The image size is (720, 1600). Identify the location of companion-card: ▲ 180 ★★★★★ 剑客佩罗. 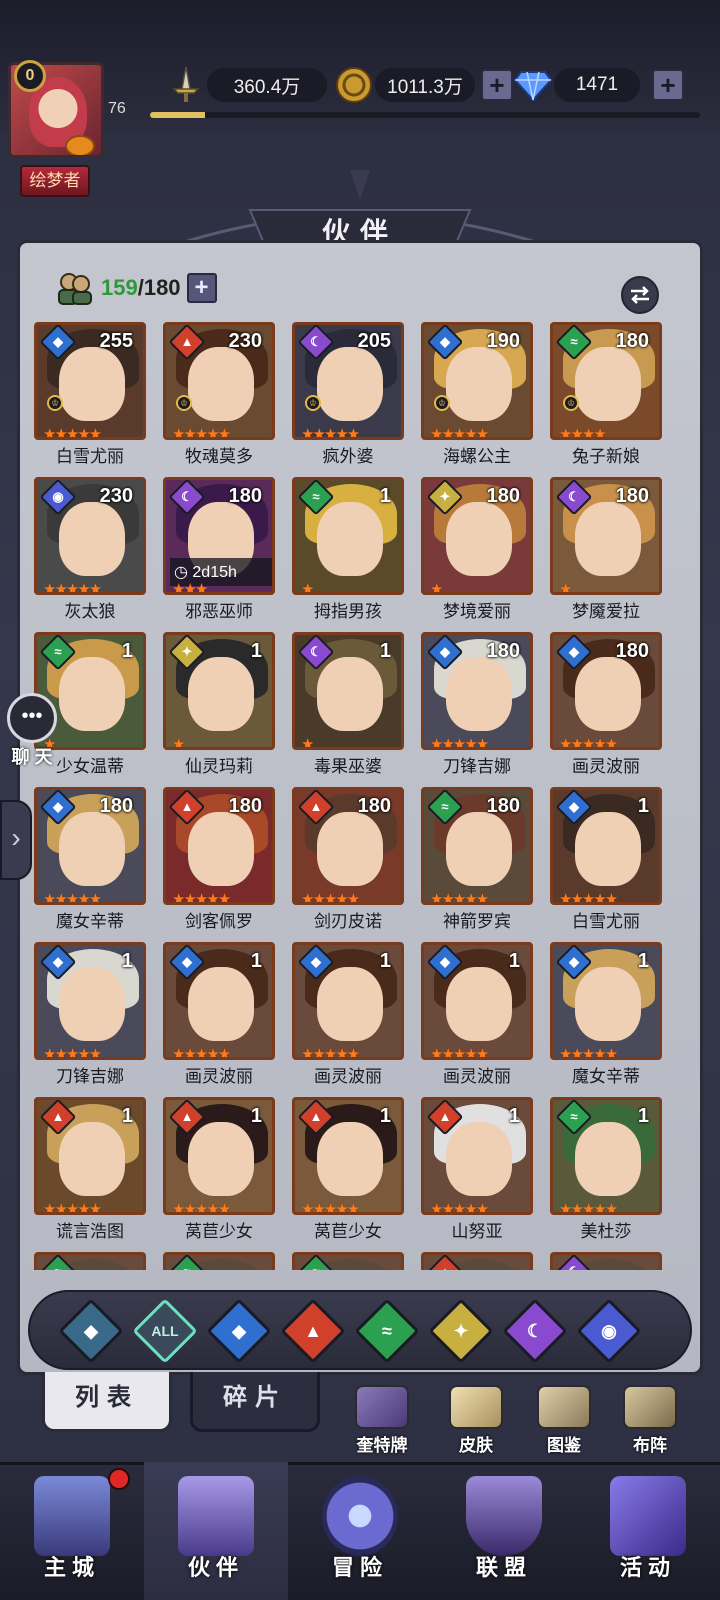
(219, 862).